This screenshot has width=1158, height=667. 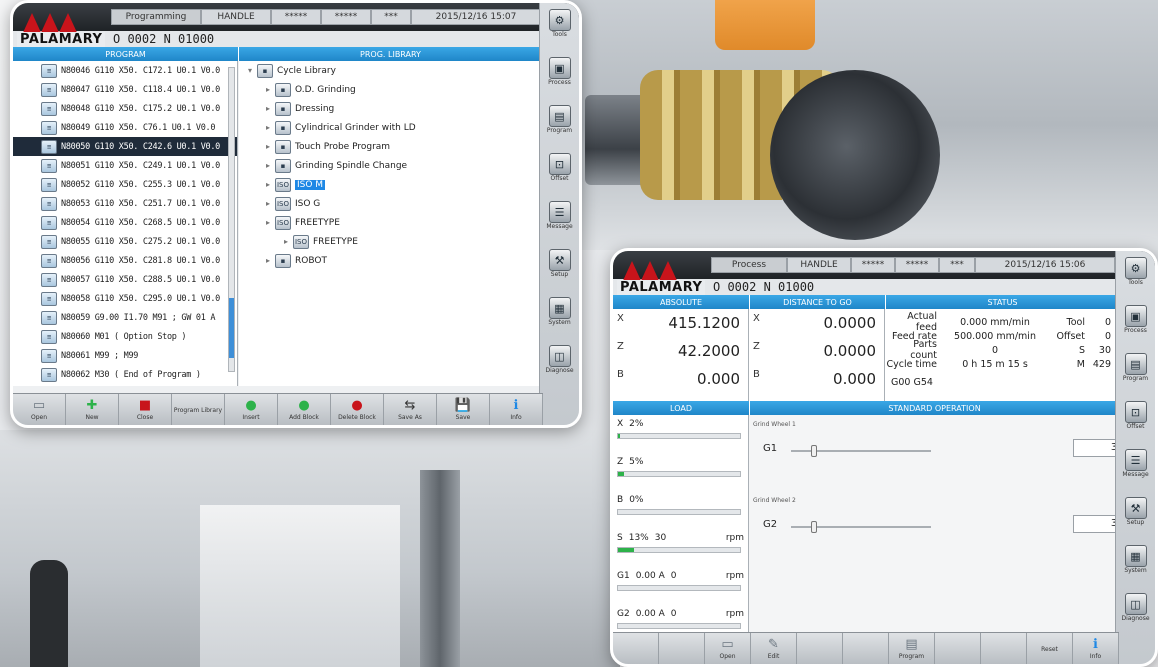 I want to click on expand-icon: ▾, so click(x=250, y=70).